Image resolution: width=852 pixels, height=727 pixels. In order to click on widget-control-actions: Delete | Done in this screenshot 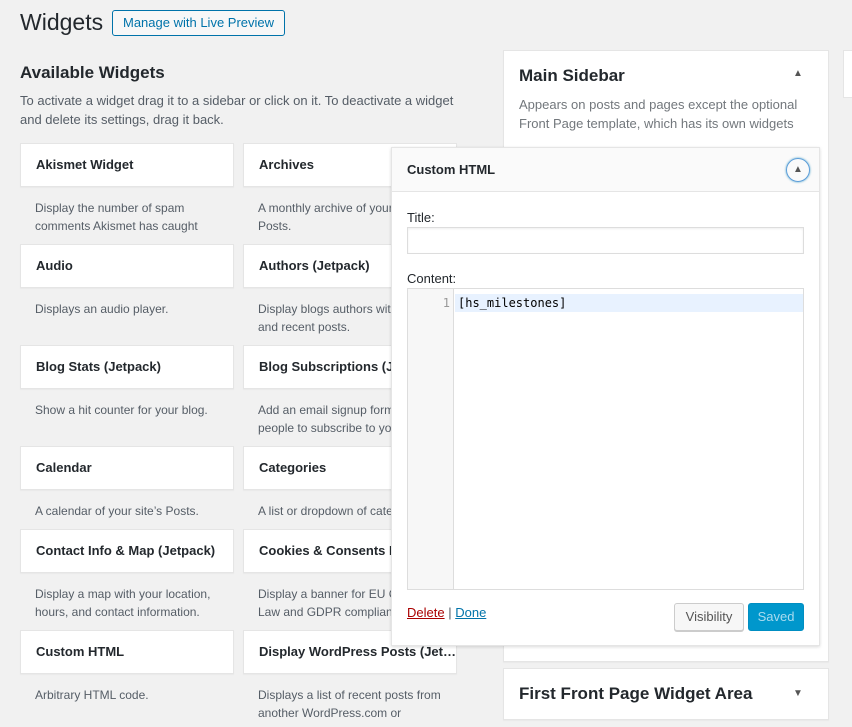, I will do `click(446, 613)`.